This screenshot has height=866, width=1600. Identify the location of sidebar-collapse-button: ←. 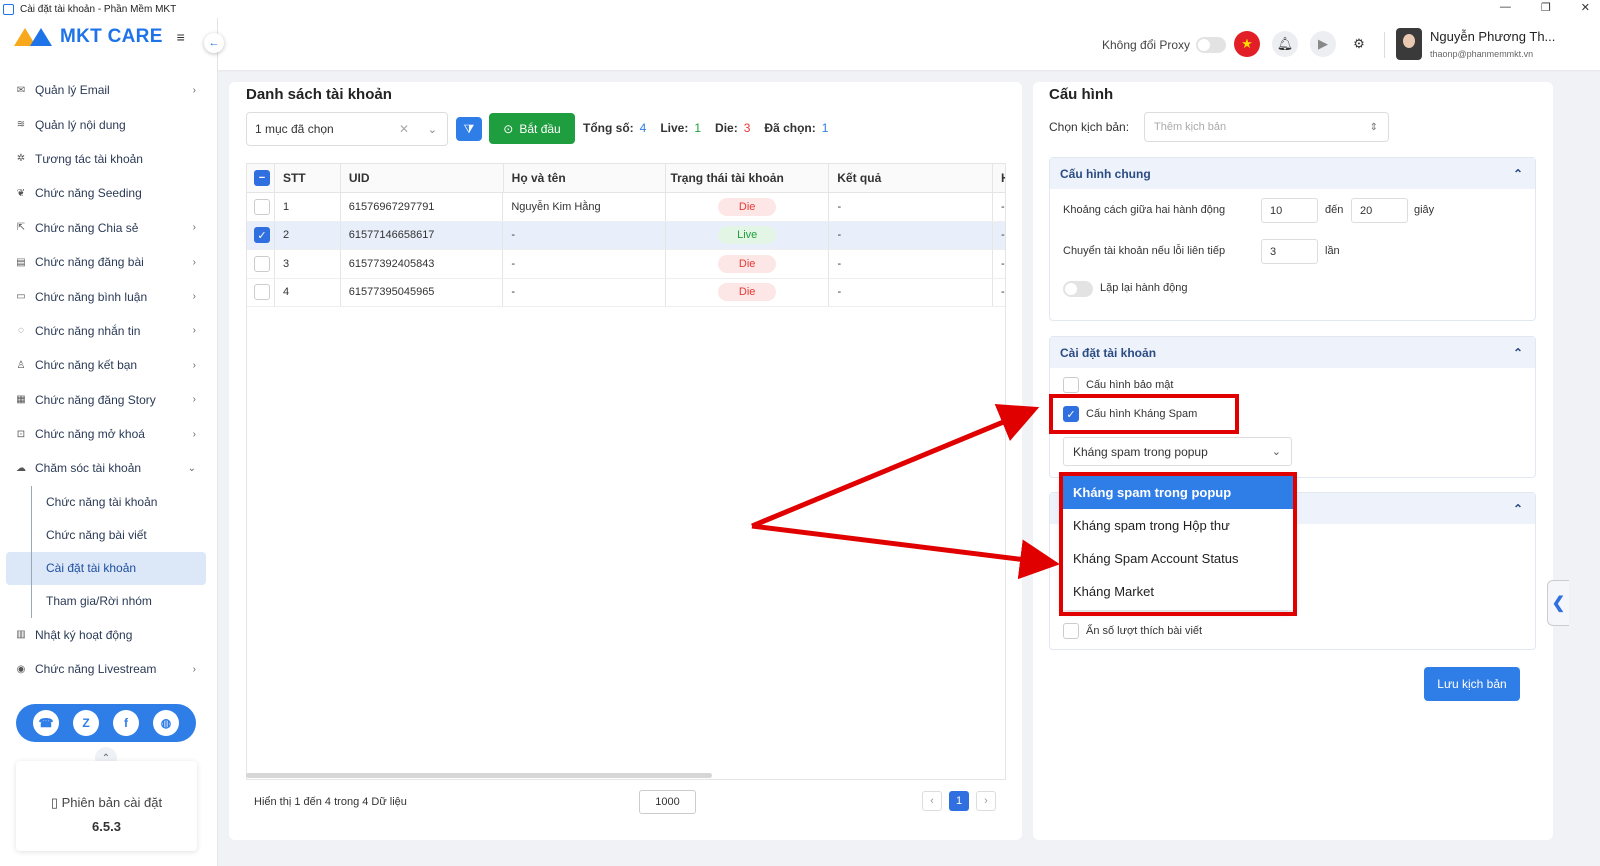
(214, 43).